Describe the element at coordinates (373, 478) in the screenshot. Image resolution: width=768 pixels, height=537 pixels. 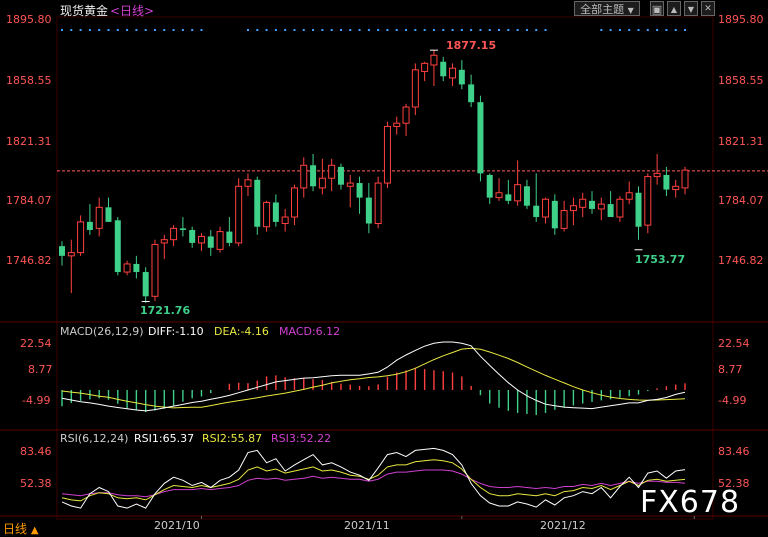
I see `rsi1-line` at that location.